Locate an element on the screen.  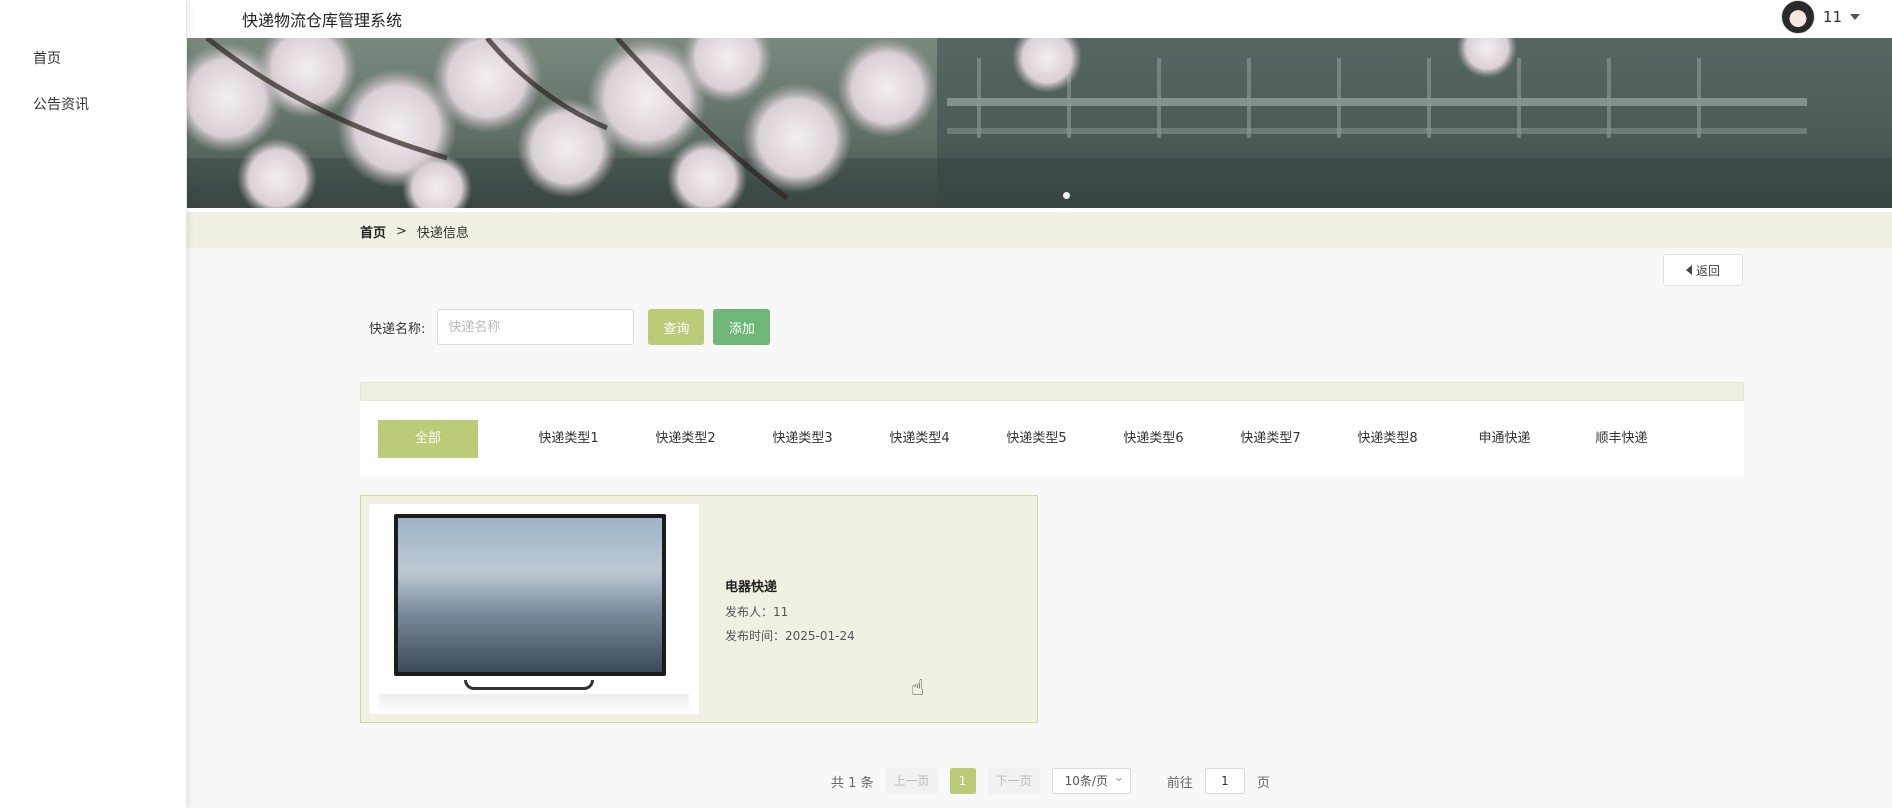
add-button: 添加 is located at coordinates (742, 327).